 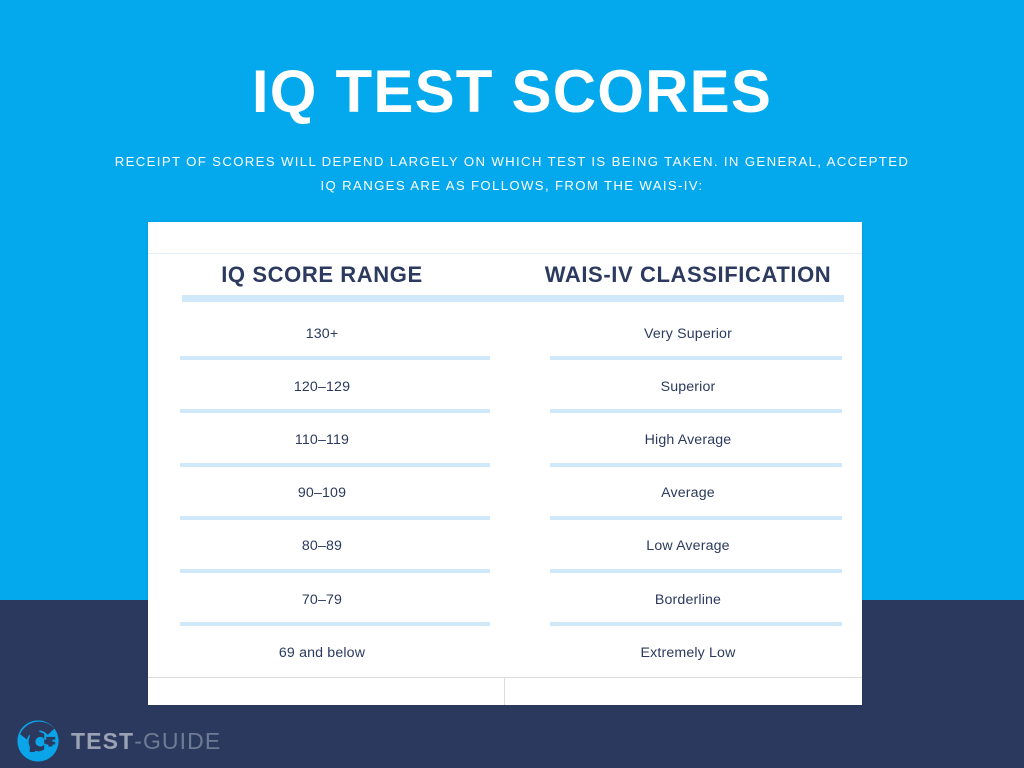 I want to click on column-header-wais-iv-classification: WAIS-IV CLASSIFICATION, so click(x=688, y=274).